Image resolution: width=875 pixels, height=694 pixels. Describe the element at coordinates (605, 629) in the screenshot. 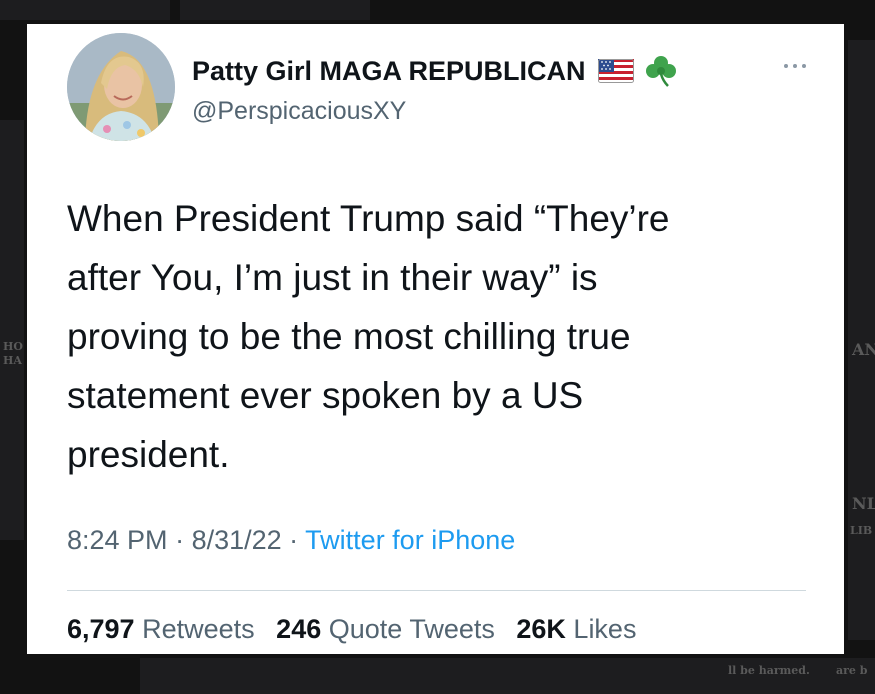

I see `likes-label: Likes` at that location.